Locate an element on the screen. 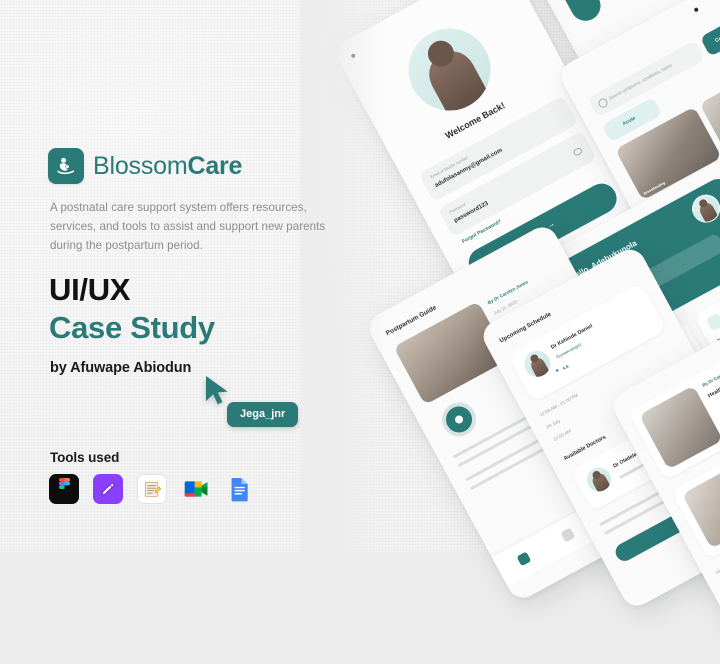 This screenshot has width=720, height=664. purple-pen-icon is located at coordinates (108, 489).